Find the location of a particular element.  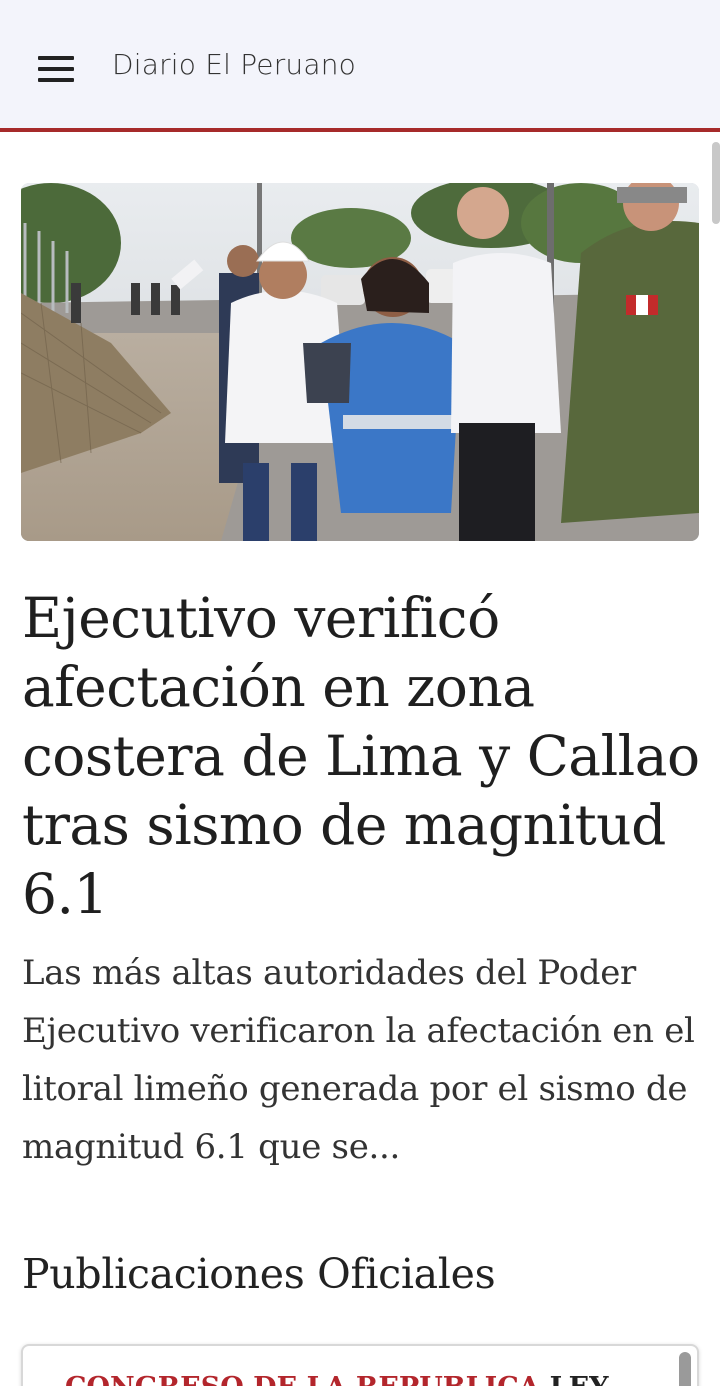

publication-entity-line: CONGRESO DE LA REPUBLICA LEY is located at coordinates (337, 1379).